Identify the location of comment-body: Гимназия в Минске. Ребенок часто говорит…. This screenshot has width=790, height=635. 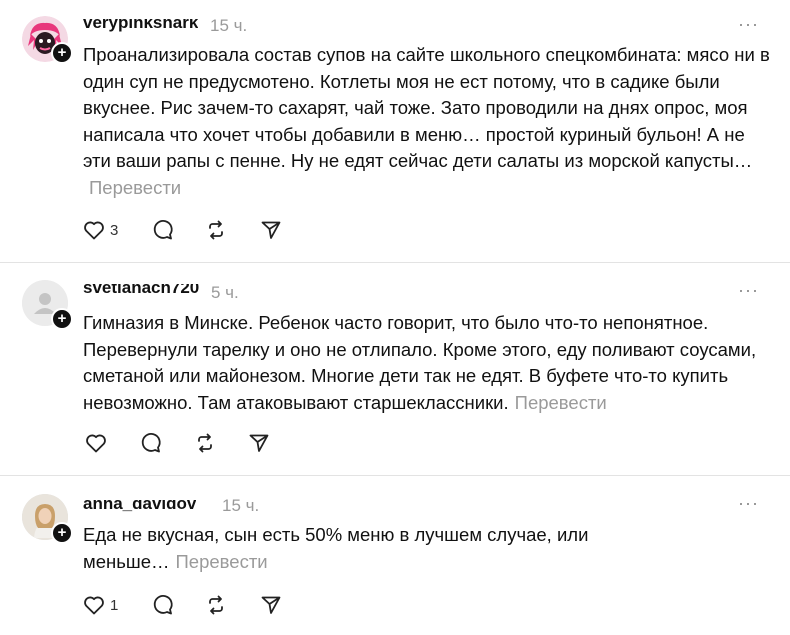
(420, 362).